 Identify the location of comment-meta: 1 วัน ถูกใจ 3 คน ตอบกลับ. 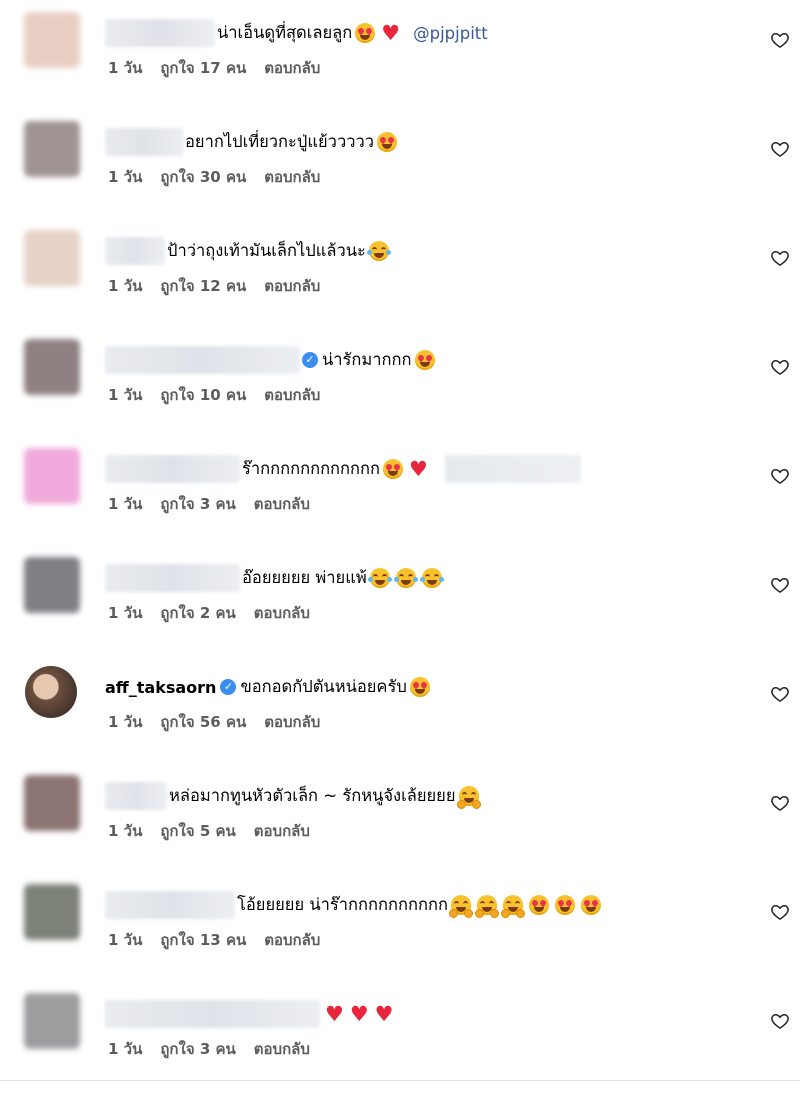
(218, 1049).